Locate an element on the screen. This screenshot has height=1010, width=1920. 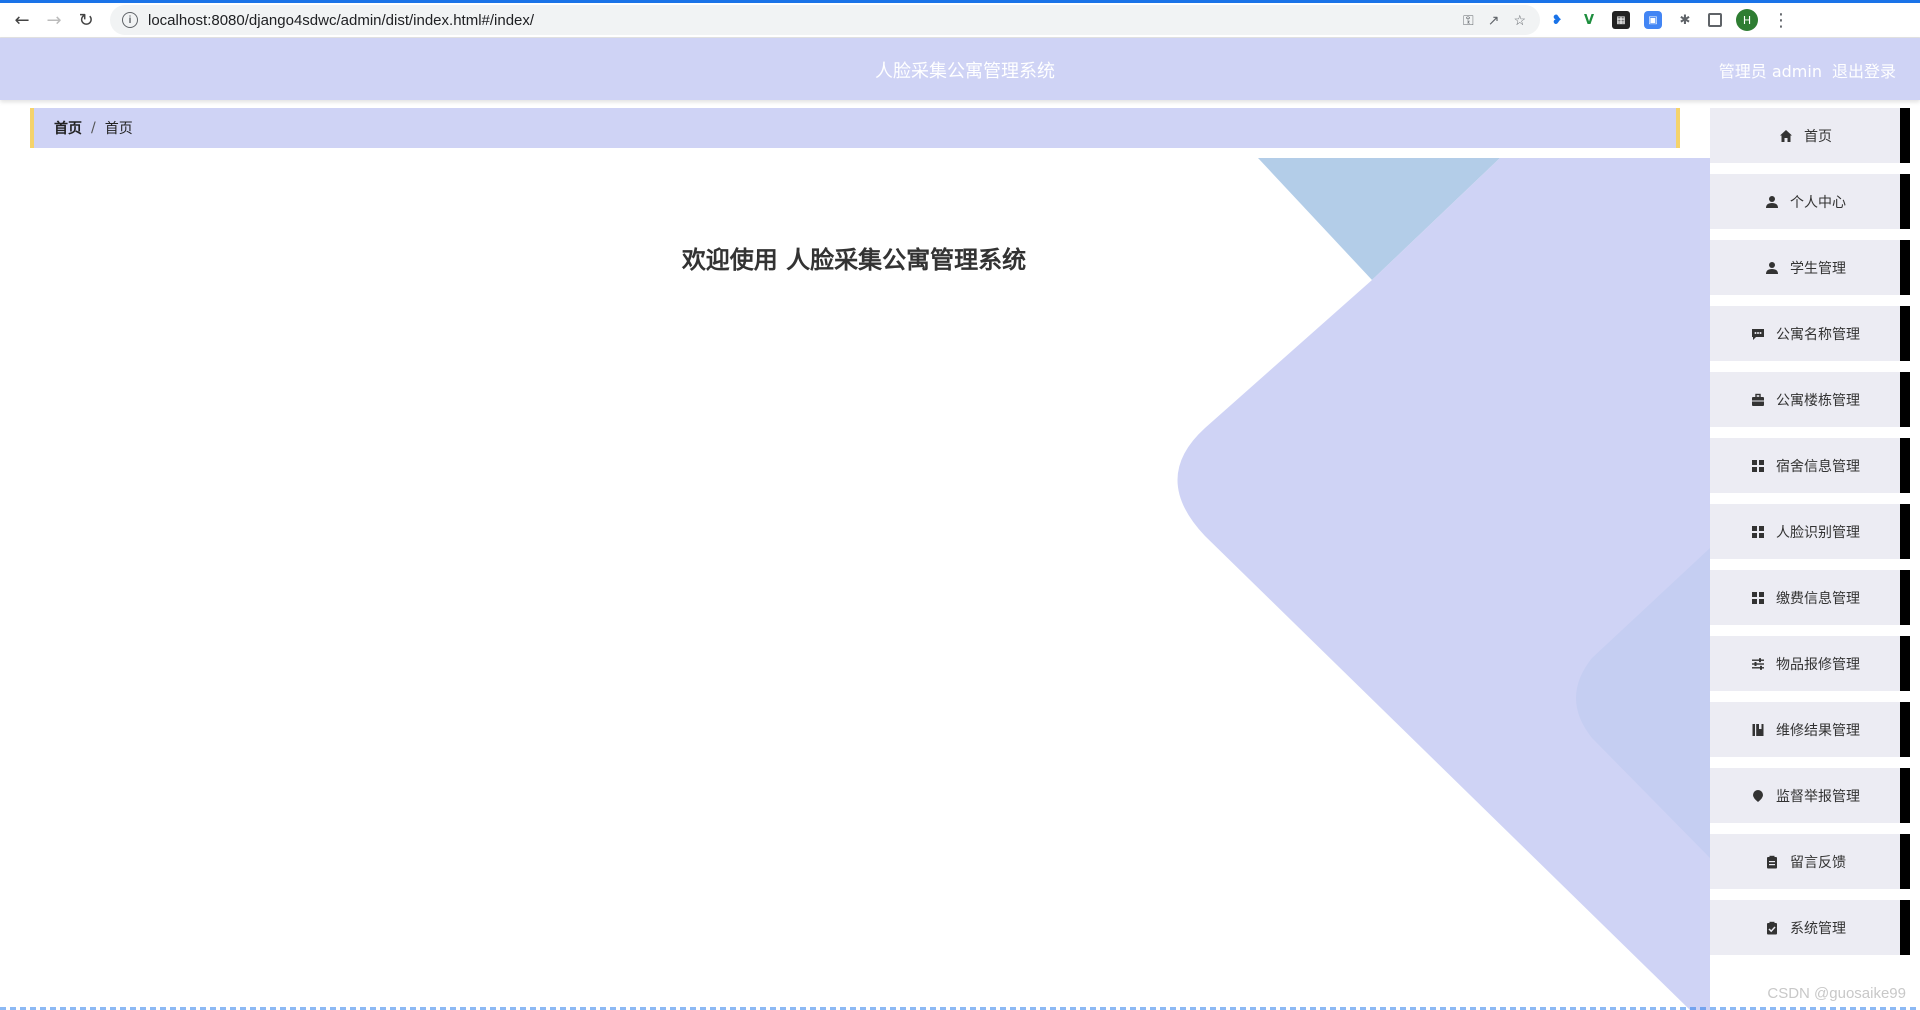
sidebar-item-students: 学生管理 is located at coordinates (1810, 267).